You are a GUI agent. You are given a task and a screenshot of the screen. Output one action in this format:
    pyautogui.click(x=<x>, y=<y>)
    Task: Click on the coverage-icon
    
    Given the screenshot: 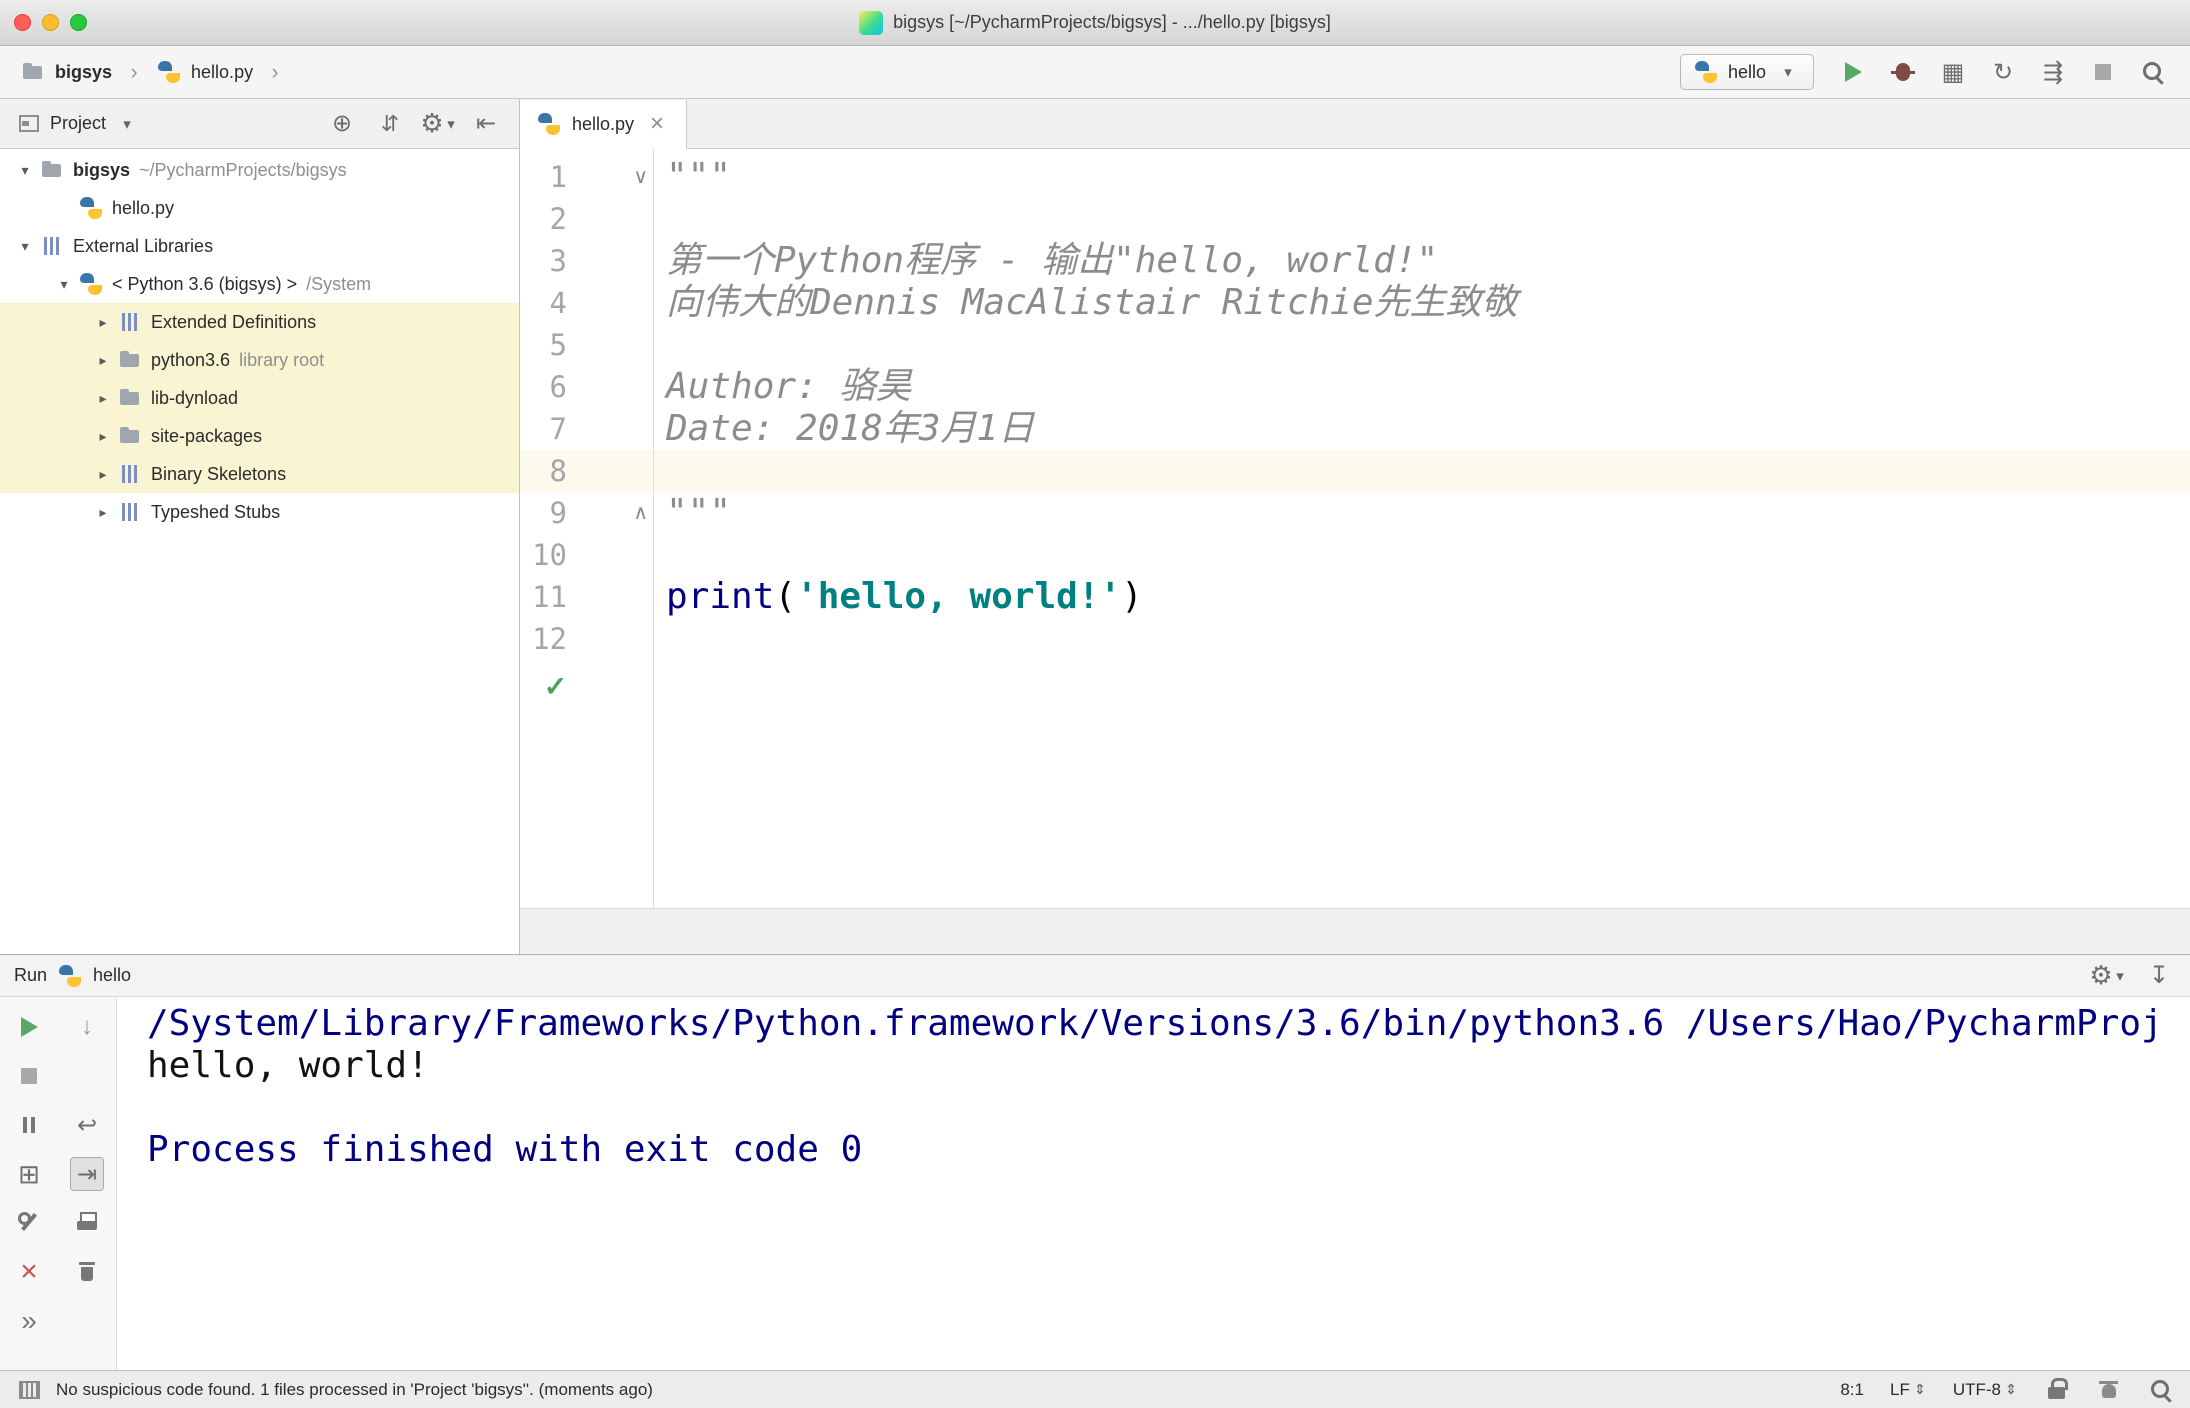 What is the action you would take?
    pyautogui.click(x=1953, y=72)
    